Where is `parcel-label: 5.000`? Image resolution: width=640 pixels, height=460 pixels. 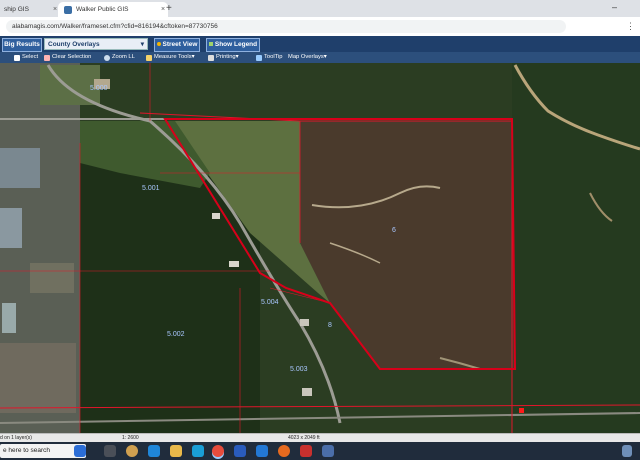 parcel-label: 5.000 is located at coordinates (99, 88).